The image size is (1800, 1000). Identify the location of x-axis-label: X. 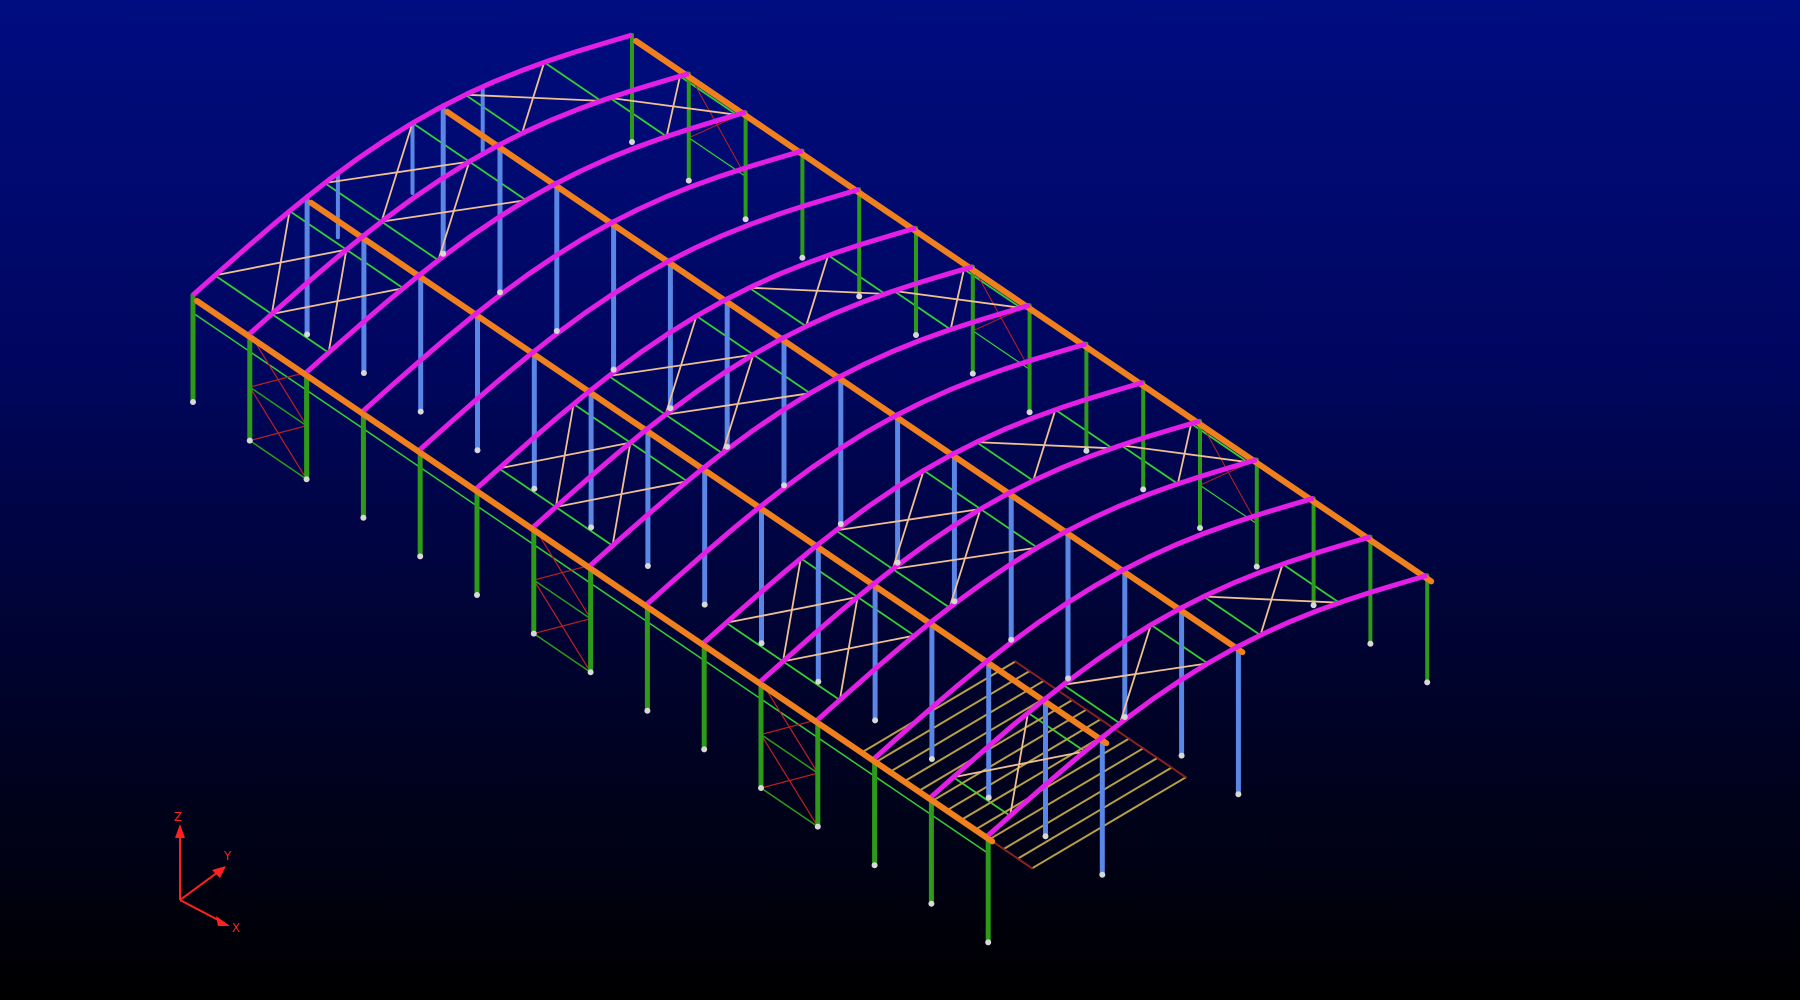
(236, 928).